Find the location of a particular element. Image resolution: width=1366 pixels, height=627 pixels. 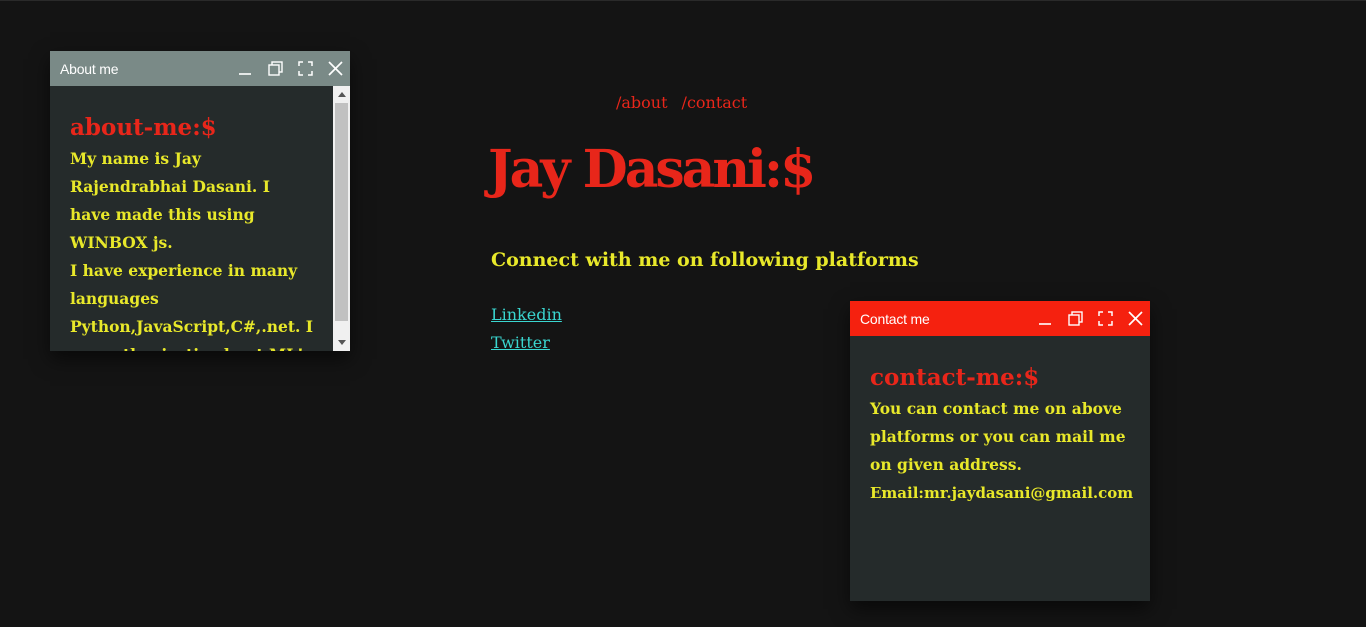

contact-window-controls is located at coordinates (1090, 318).